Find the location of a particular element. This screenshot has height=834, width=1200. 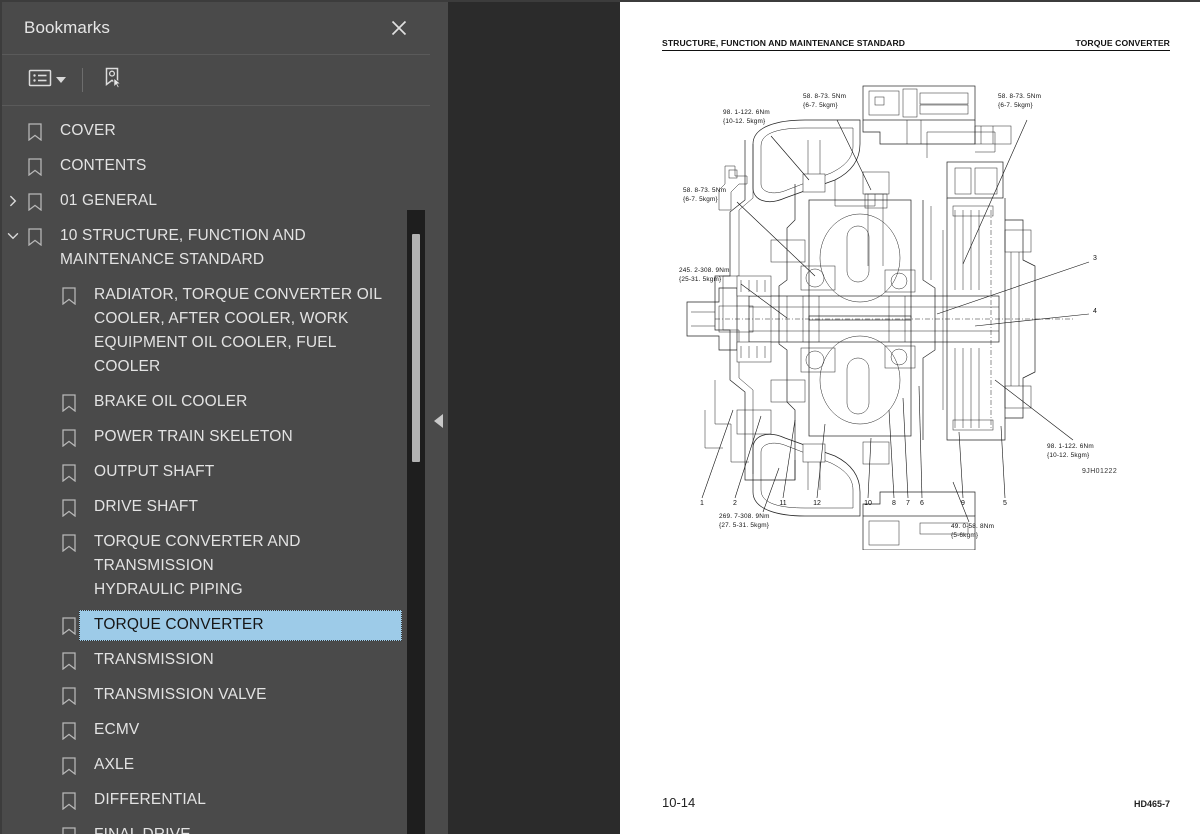

callout-number: 4 is located at coordinates (1095, 311).